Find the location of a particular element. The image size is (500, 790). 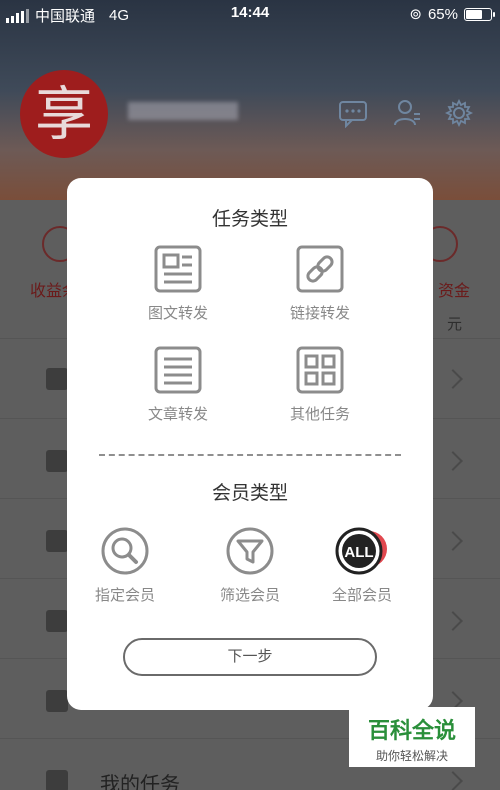

person-icon is located at coordinates (57, 621).